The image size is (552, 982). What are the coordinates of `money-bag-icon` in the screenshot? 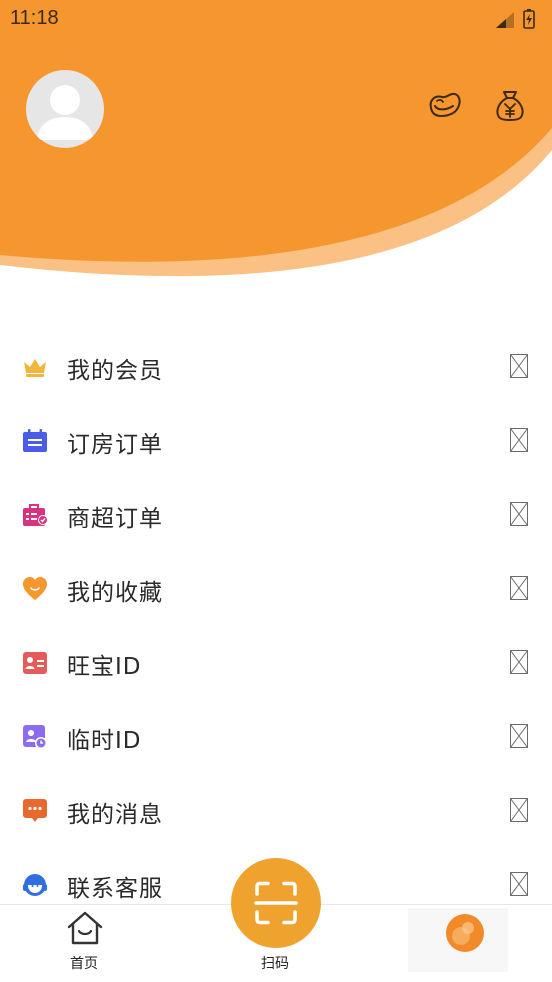 It's located at (510, 105).